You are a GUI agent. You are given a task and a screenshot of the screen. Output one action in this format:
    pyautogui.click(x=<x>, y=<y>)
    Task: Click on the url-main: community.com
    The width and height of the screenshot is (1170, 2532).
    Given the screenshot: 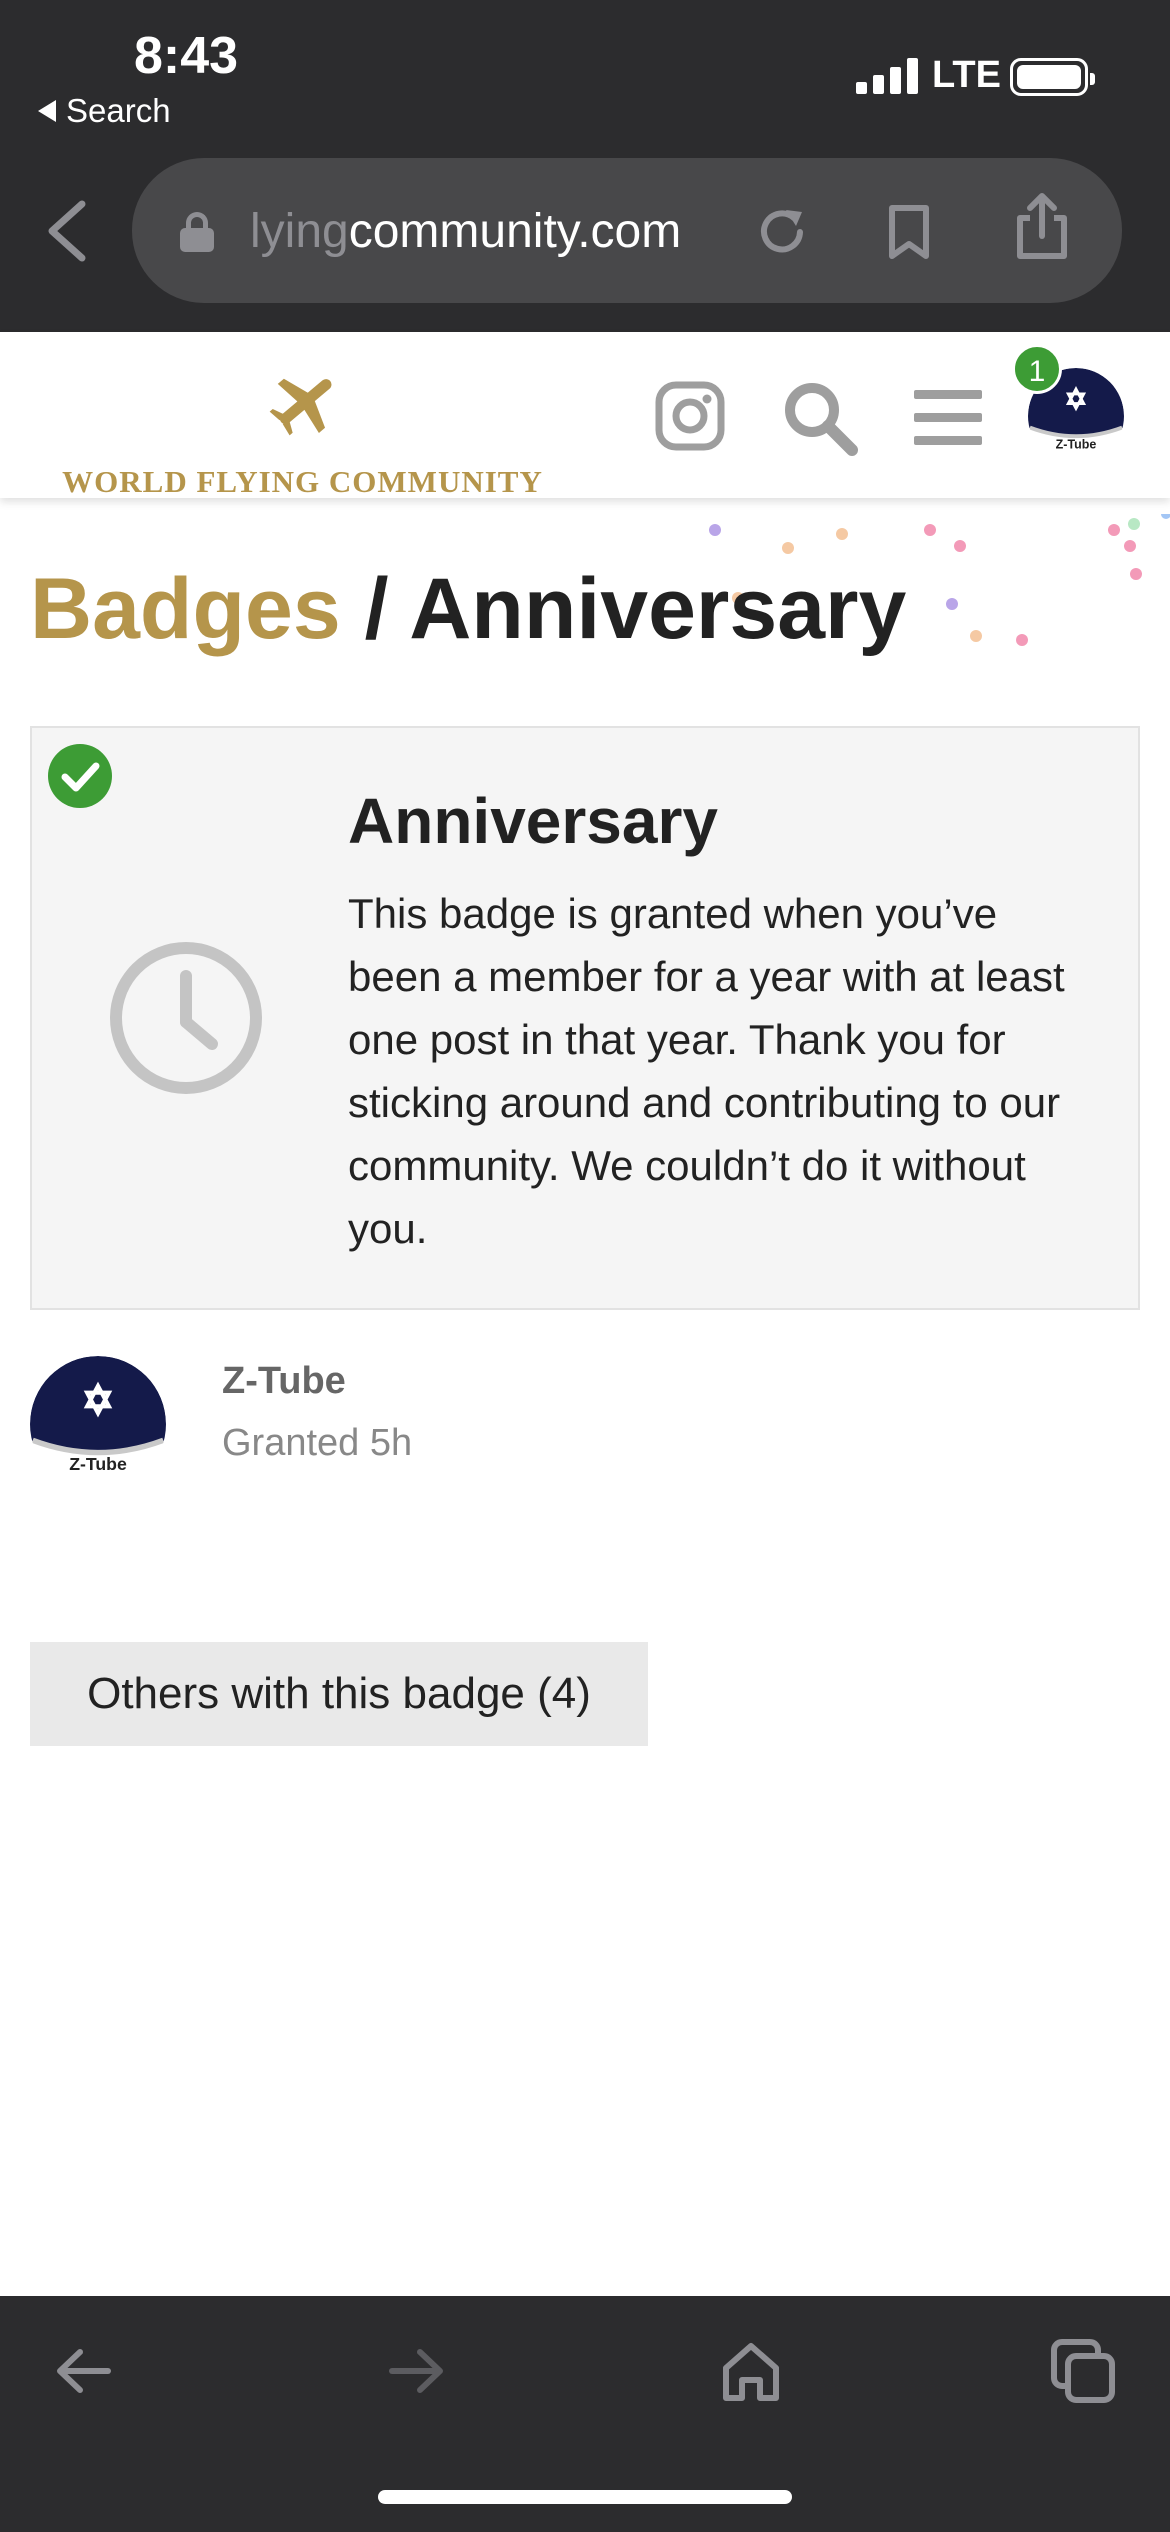 What is the action you would take?
    pyautogui.click(x=515, y=231)
    